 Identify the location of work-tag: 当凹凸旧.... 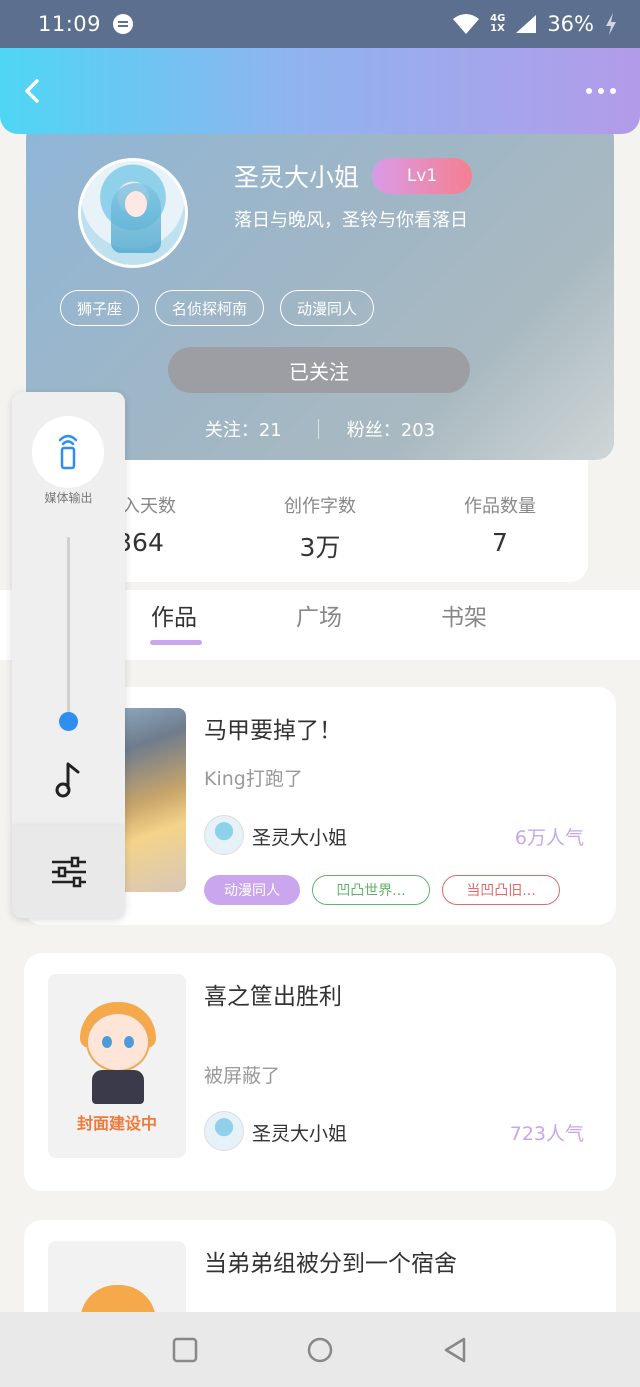
(501, 890).